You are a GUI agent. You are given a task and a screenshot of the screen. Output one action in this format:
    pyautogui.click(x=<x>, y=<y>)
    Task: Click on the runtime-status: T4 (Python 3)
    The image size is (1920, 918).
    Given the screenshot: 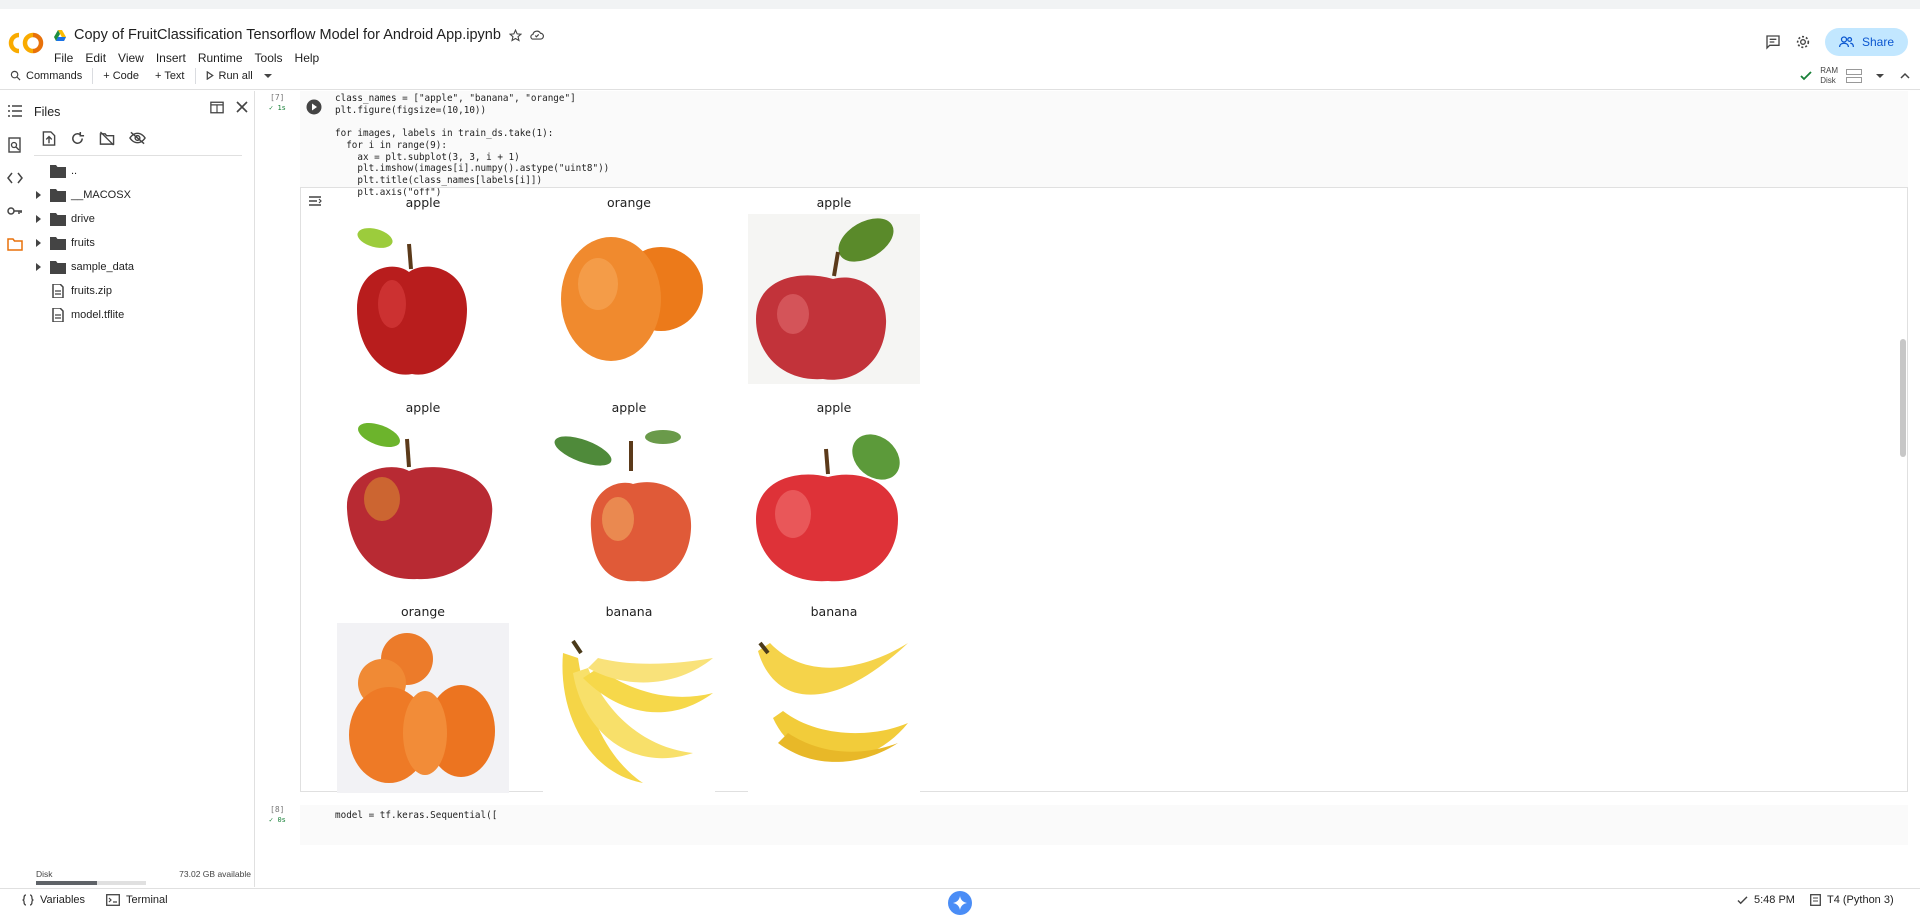 What is the action you would take?
    pyautogui.click(x=1852, y=900)
    